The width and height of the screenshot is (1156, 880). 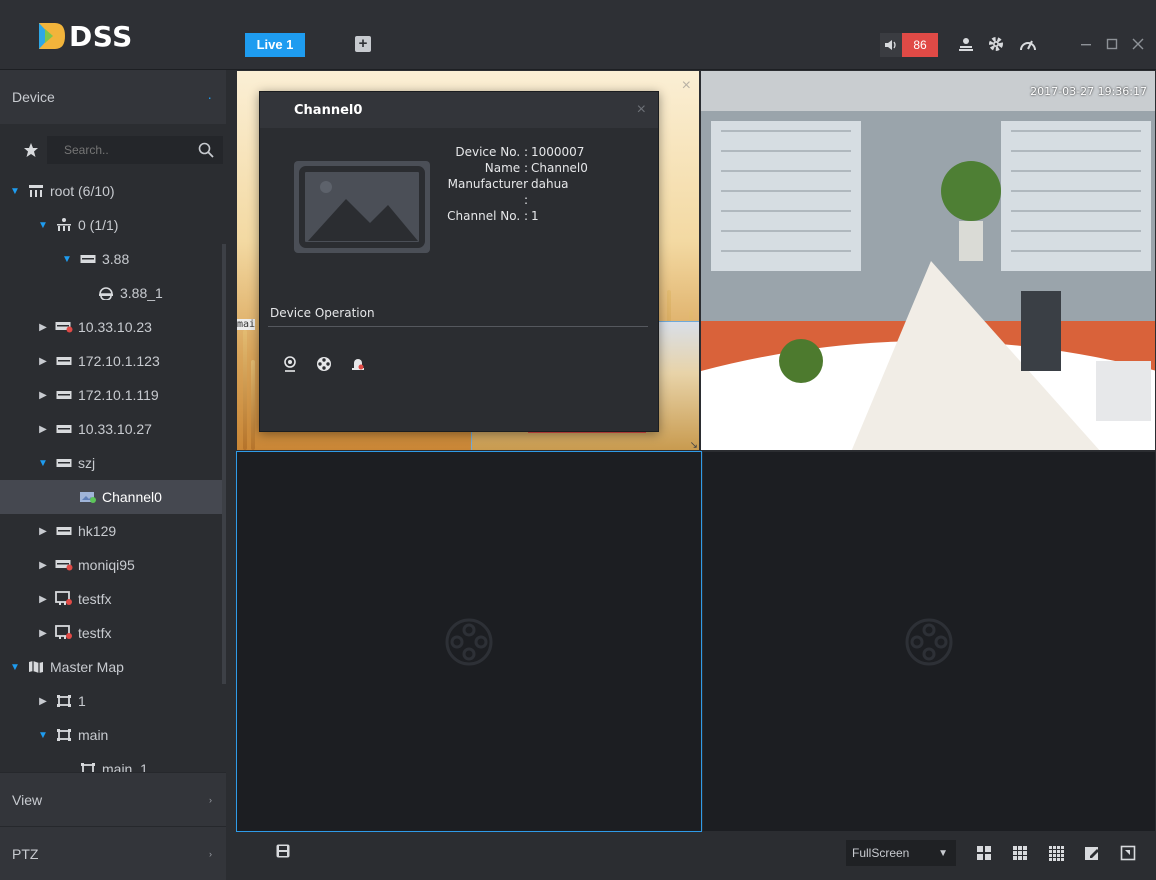 What do you see at coordinates (1092, 853) in the screenshot?
I see `custom-layout-edit-icon` at bounding box center [1092, 853].